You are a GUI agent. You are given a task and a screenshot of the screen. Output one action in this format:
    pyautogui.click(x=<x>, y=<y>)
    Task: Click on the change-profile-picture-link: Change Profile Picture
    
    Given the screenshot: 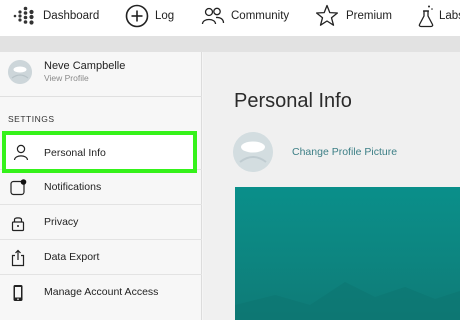 What is the action you would take?
    pyautogui.click(x=344, y=152)
    